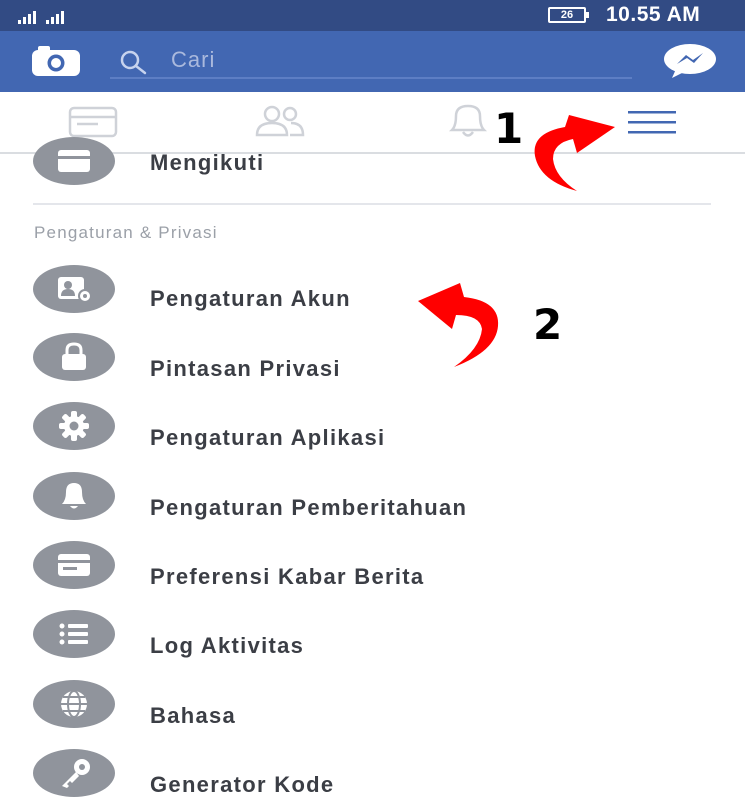 Image resolution: width=745 pixels, height=809 pixels. I want to click on top-app-bar: Cari, so click(372, 61).